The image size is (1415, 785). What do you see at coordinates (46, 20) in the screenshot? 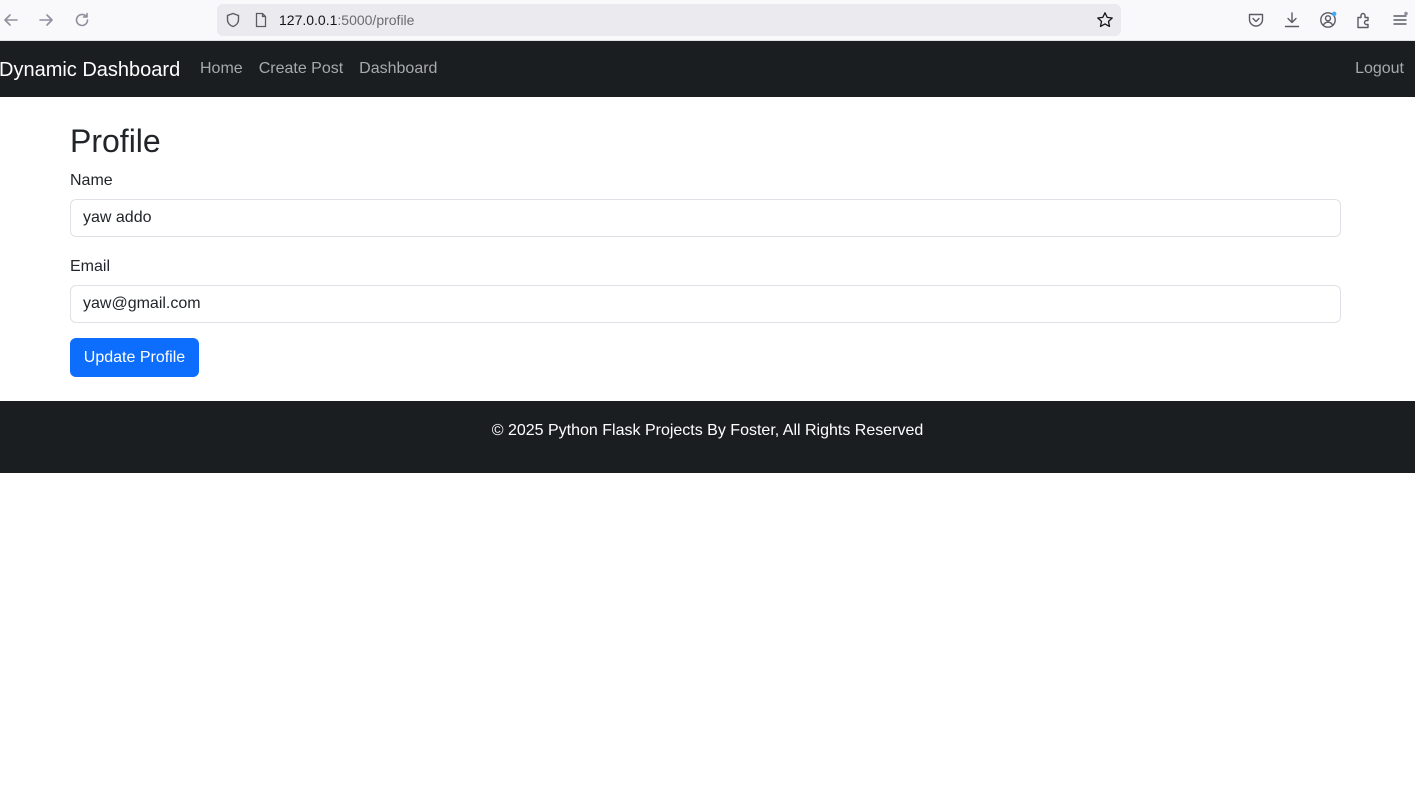
I see `forward-icon` at bounding box center [46, 20].